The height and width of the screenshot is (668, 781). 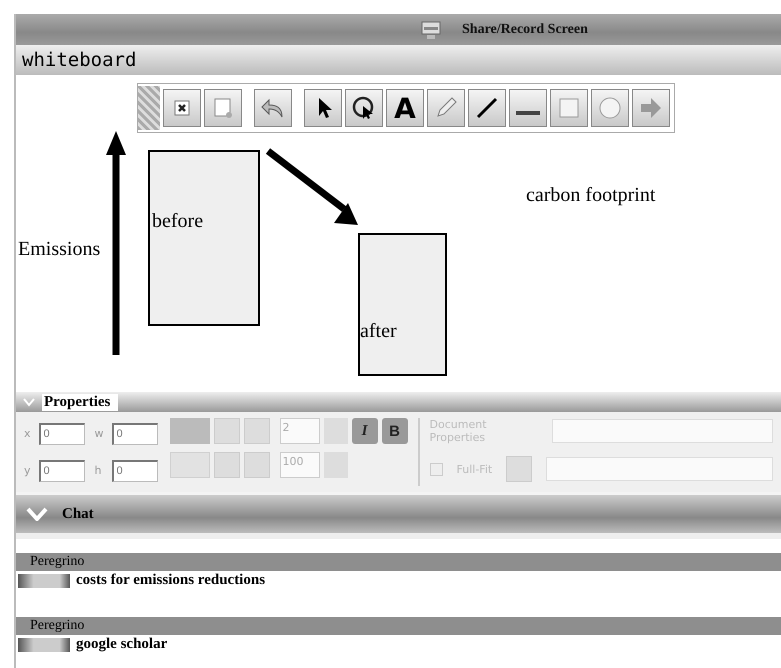 I want to click on field-label: h, so click(x=98, y=470).